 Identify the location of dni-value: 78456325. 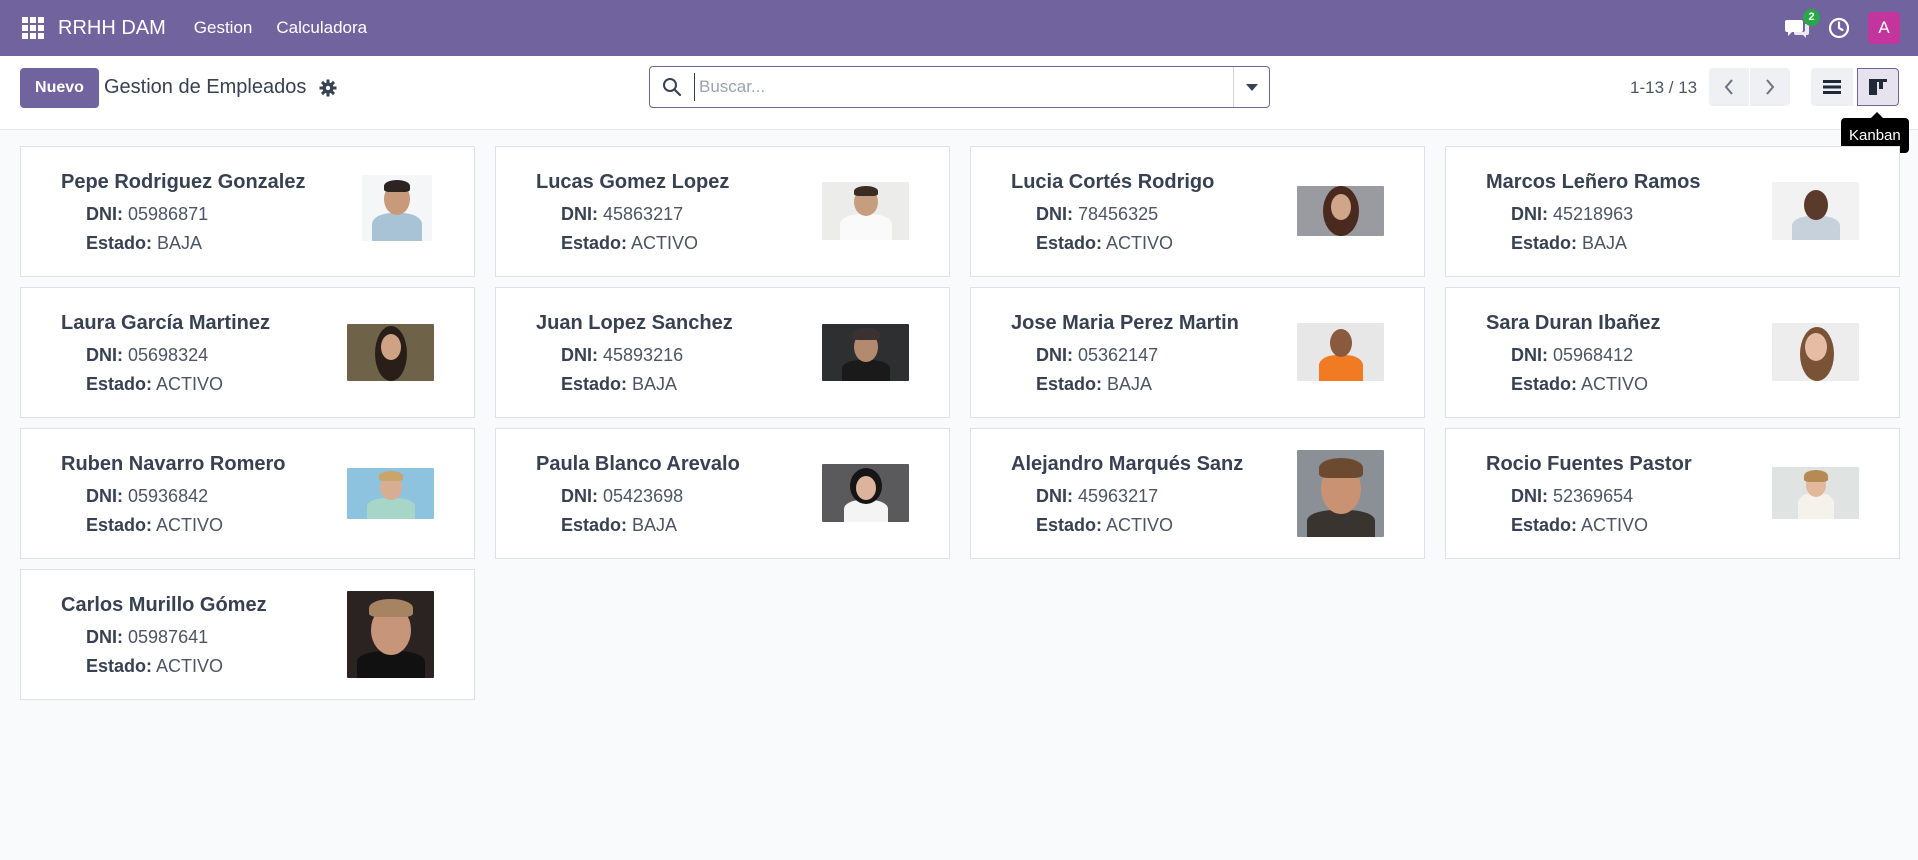
(1118, 214).